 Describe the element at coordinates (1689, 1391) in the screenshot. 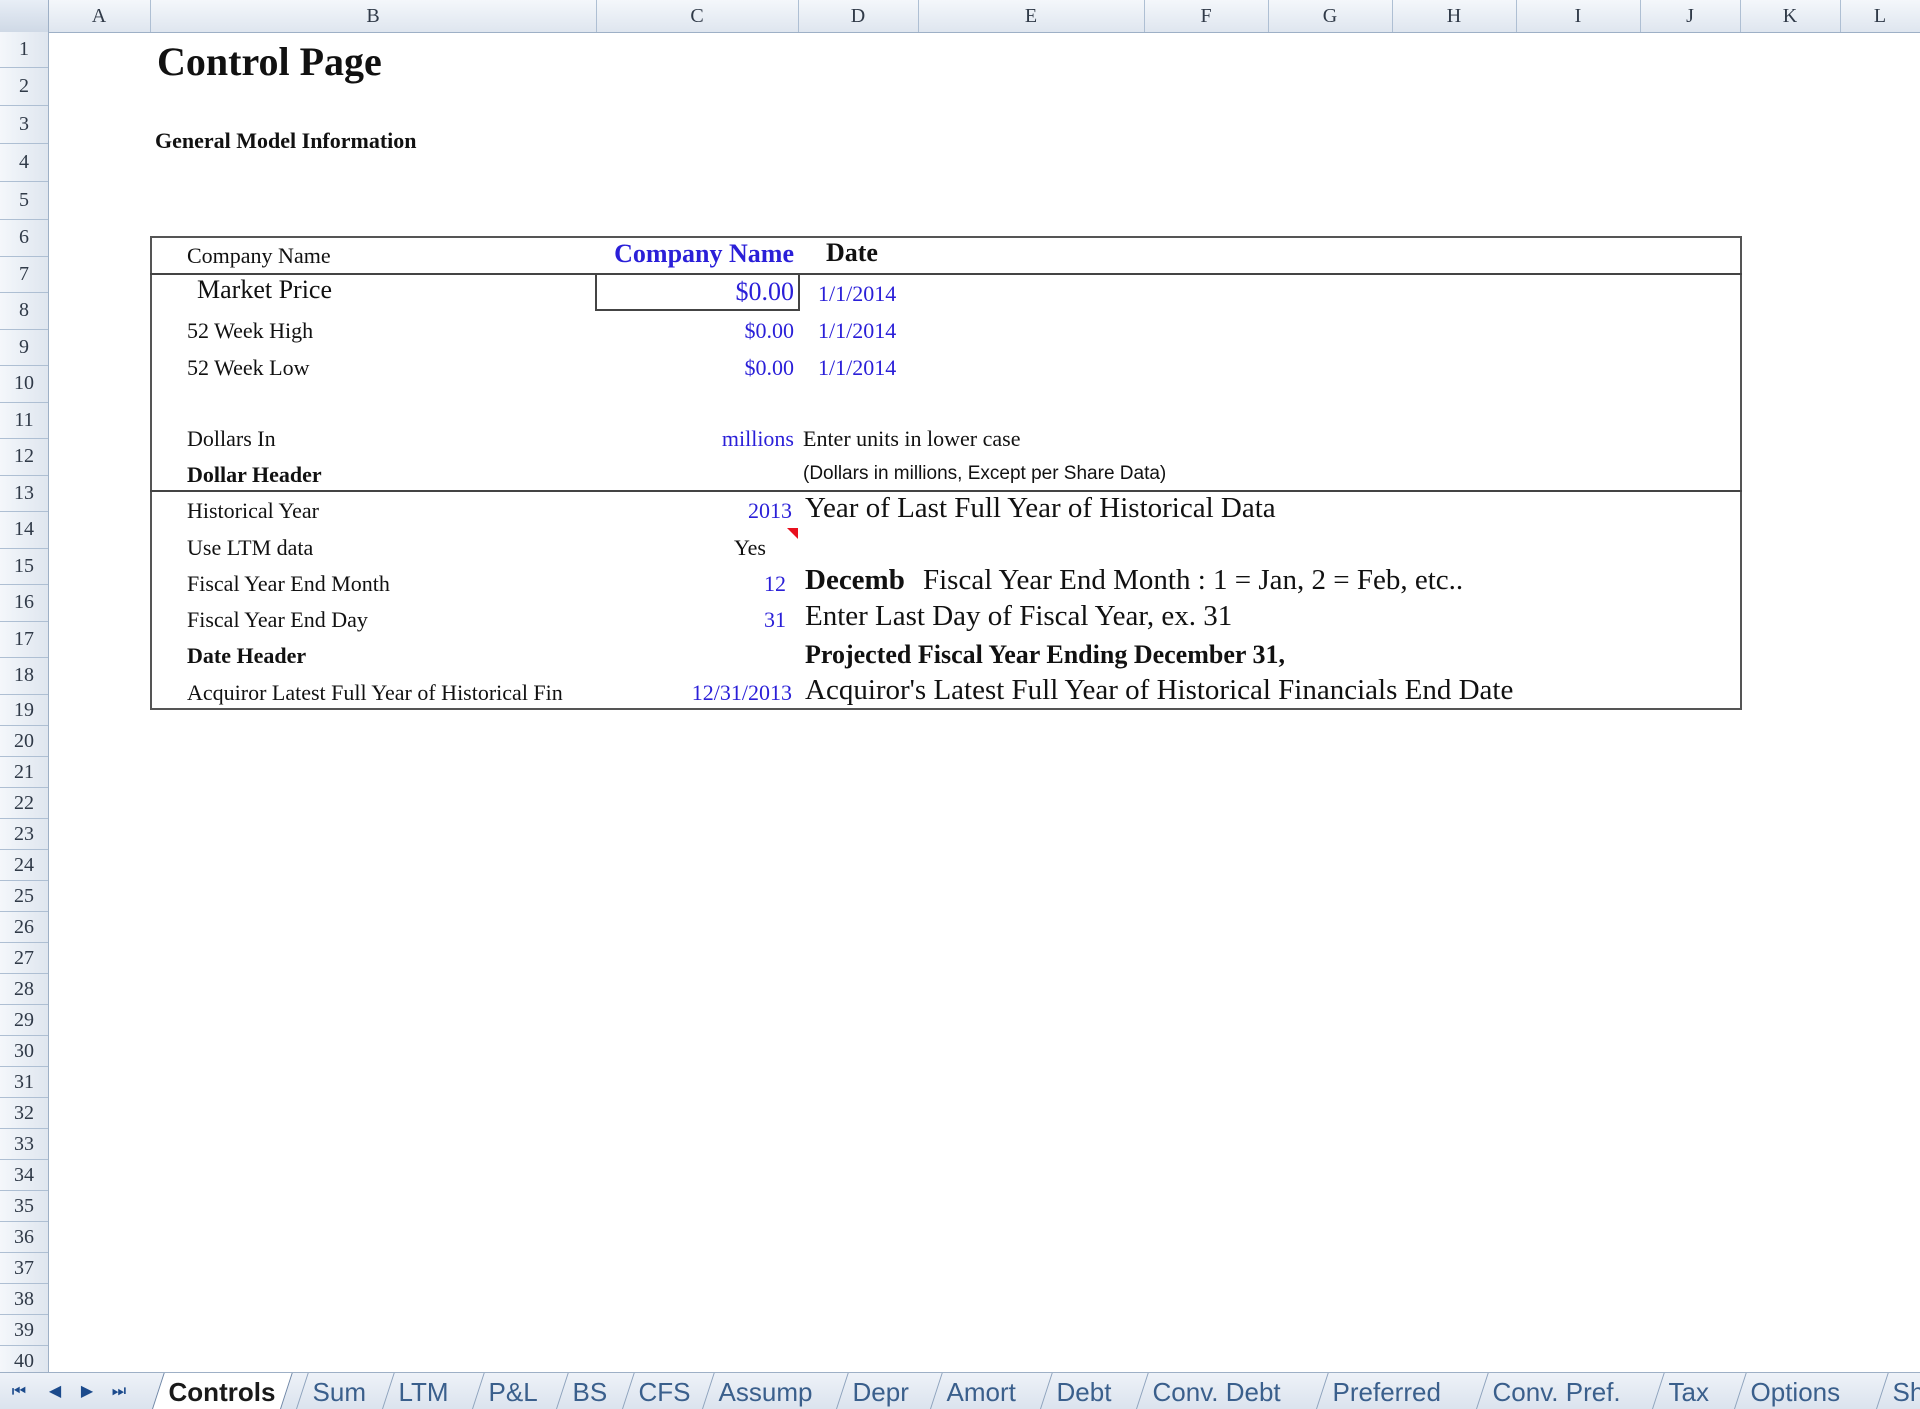

I see `sheet-tab-tax: Tax` at that location.